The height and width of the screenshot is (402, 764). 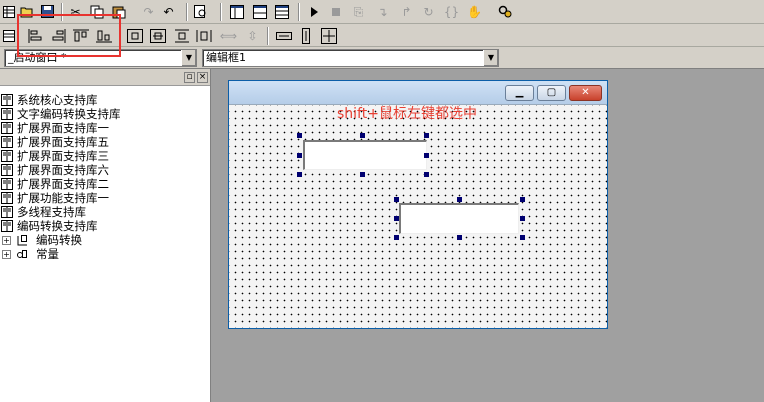 What do you see at coordinates (189, 77) in the screenshot?
I see `restore-icon: ▫` at bounding box center [189, 77].